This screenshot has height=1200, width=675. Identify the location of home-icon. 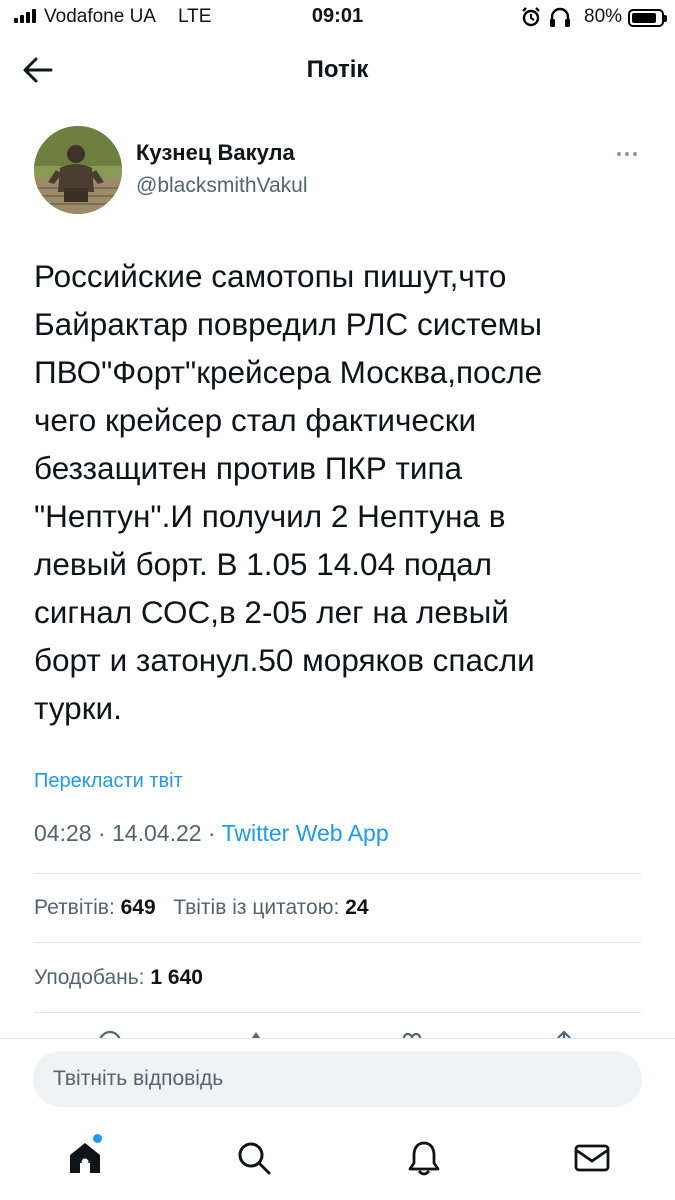
(85, 1158).